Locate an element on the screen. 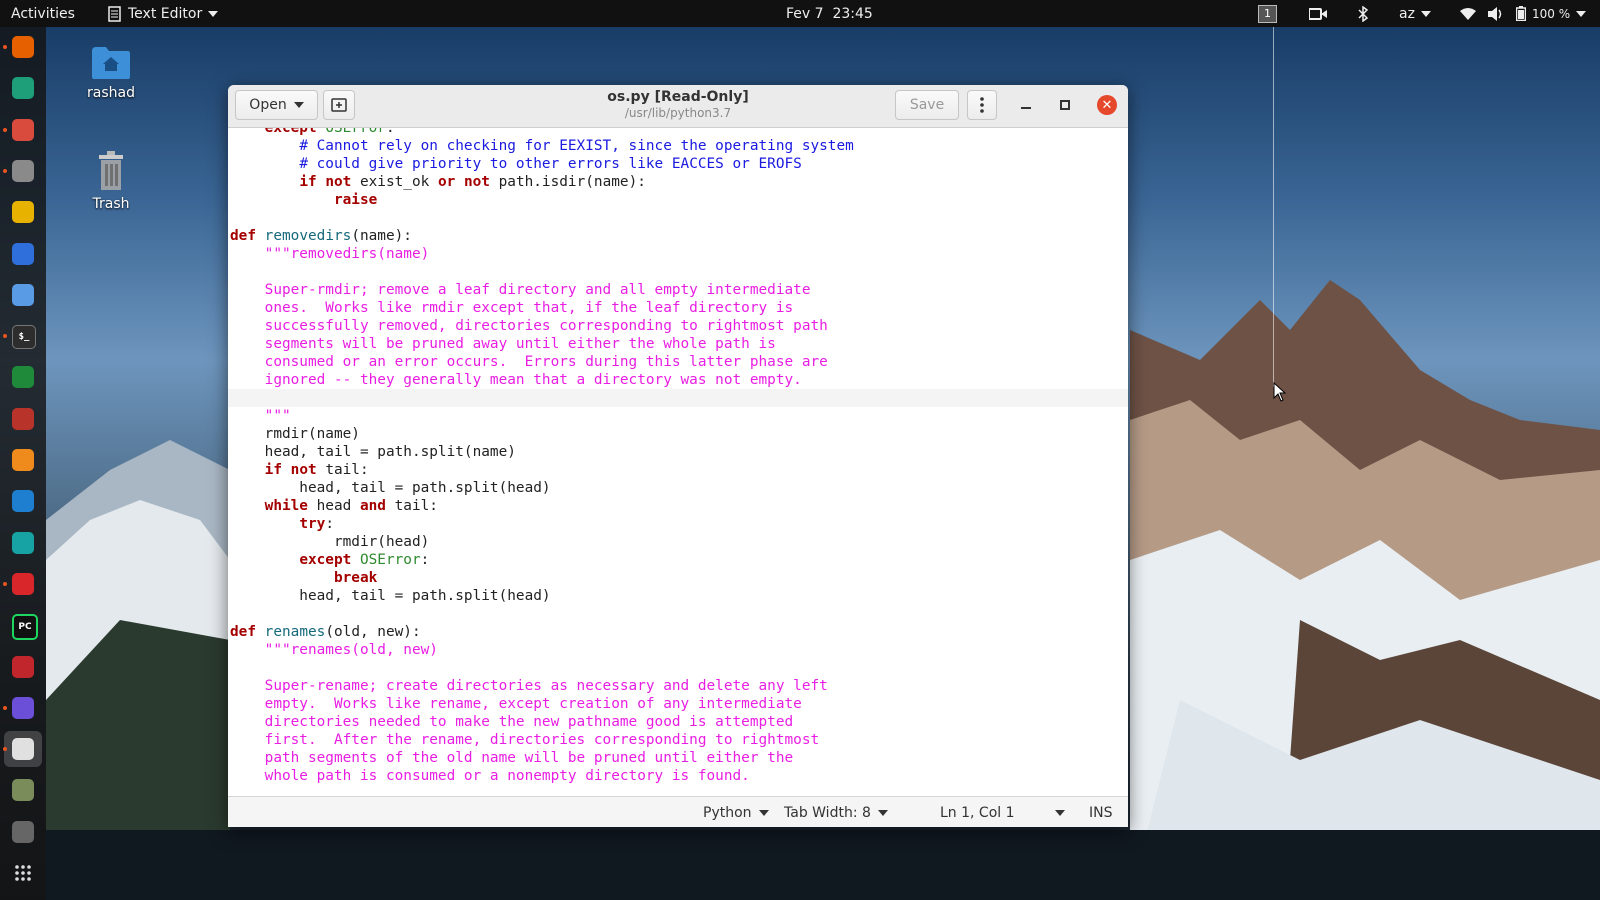  code-token: raise is located at coordinates (355, 200).